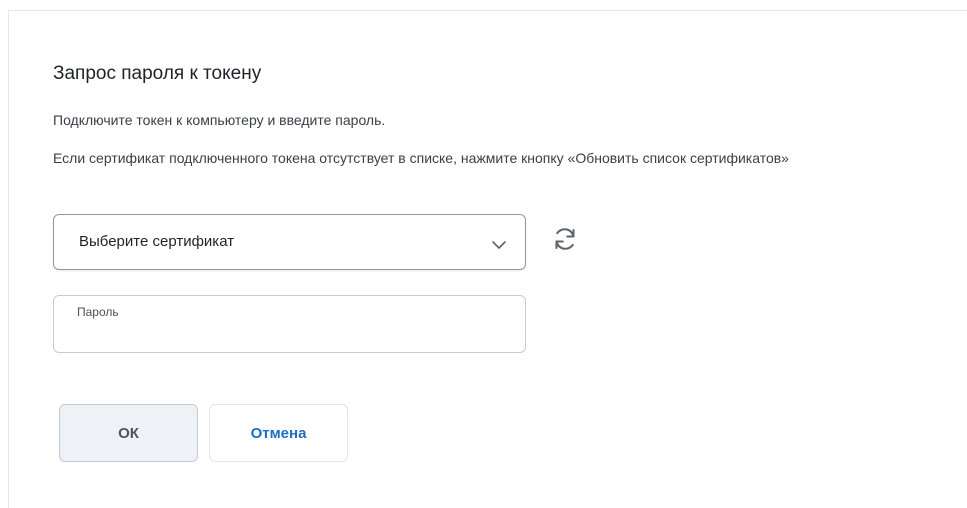  Describe the element at coordinates (128, 433) in the screenshot. I see `ok-button: ОК` at that location.